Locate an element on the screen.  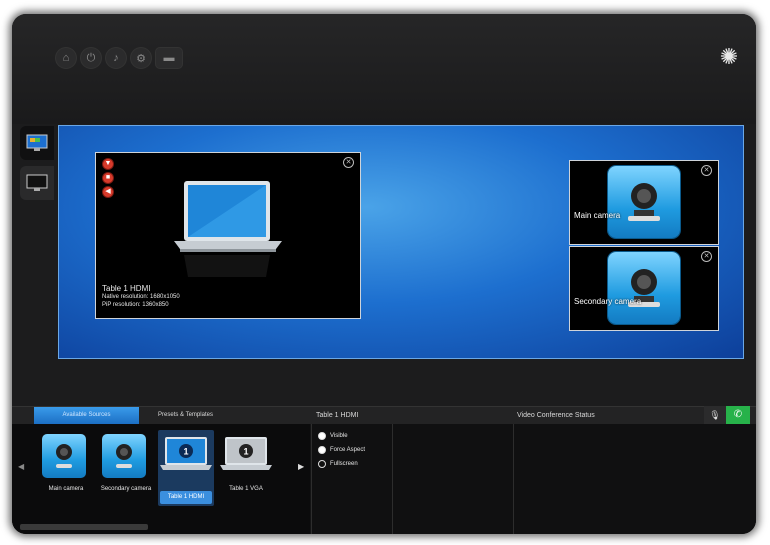
option-fullscreen: Fullscreen is located at coordinates (338, 464).